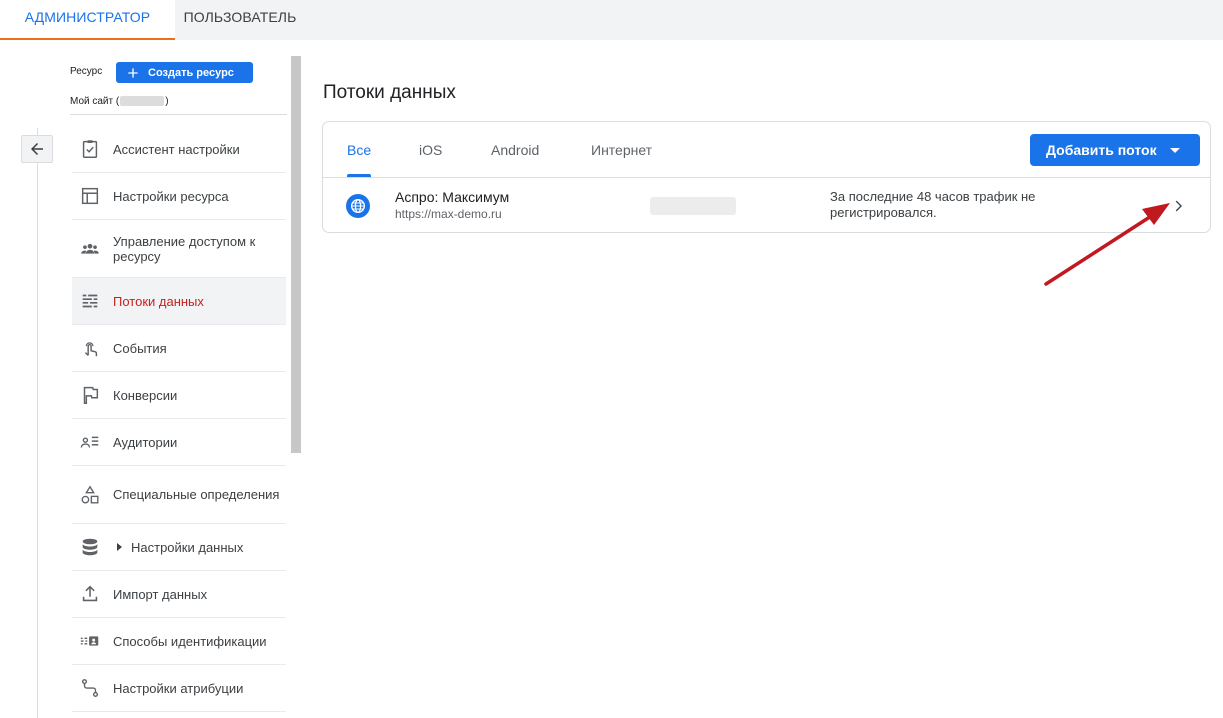  What do you see at coordinates (91, 349) in the screenshot?
I see `touch-icon` at bounding box center [91, 349].